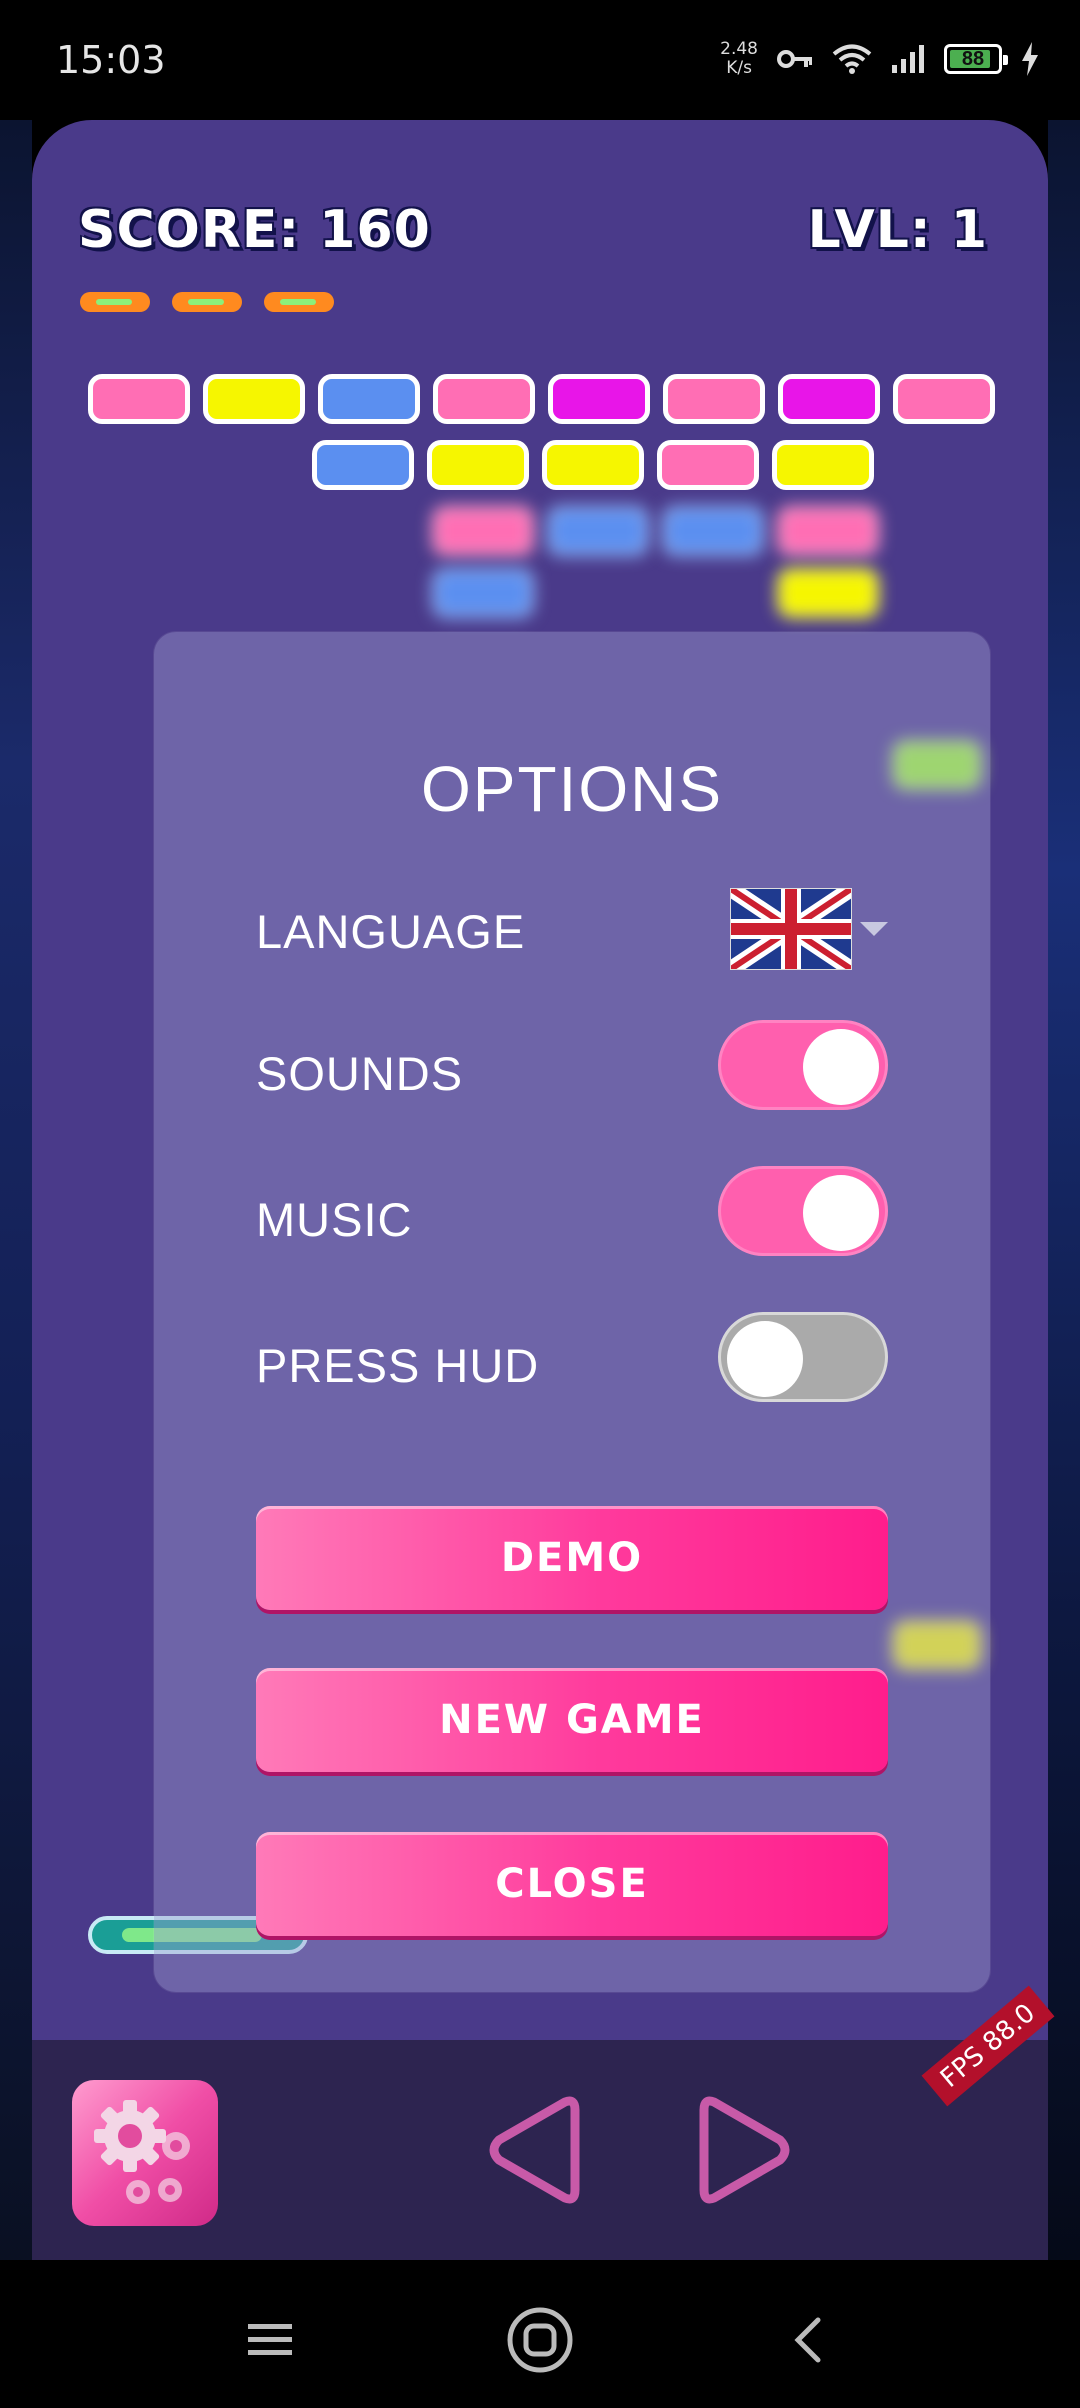  Describe the element at coordinates (334, 1219) in the screenshot. I see `music-label: MUSIC` at that location.